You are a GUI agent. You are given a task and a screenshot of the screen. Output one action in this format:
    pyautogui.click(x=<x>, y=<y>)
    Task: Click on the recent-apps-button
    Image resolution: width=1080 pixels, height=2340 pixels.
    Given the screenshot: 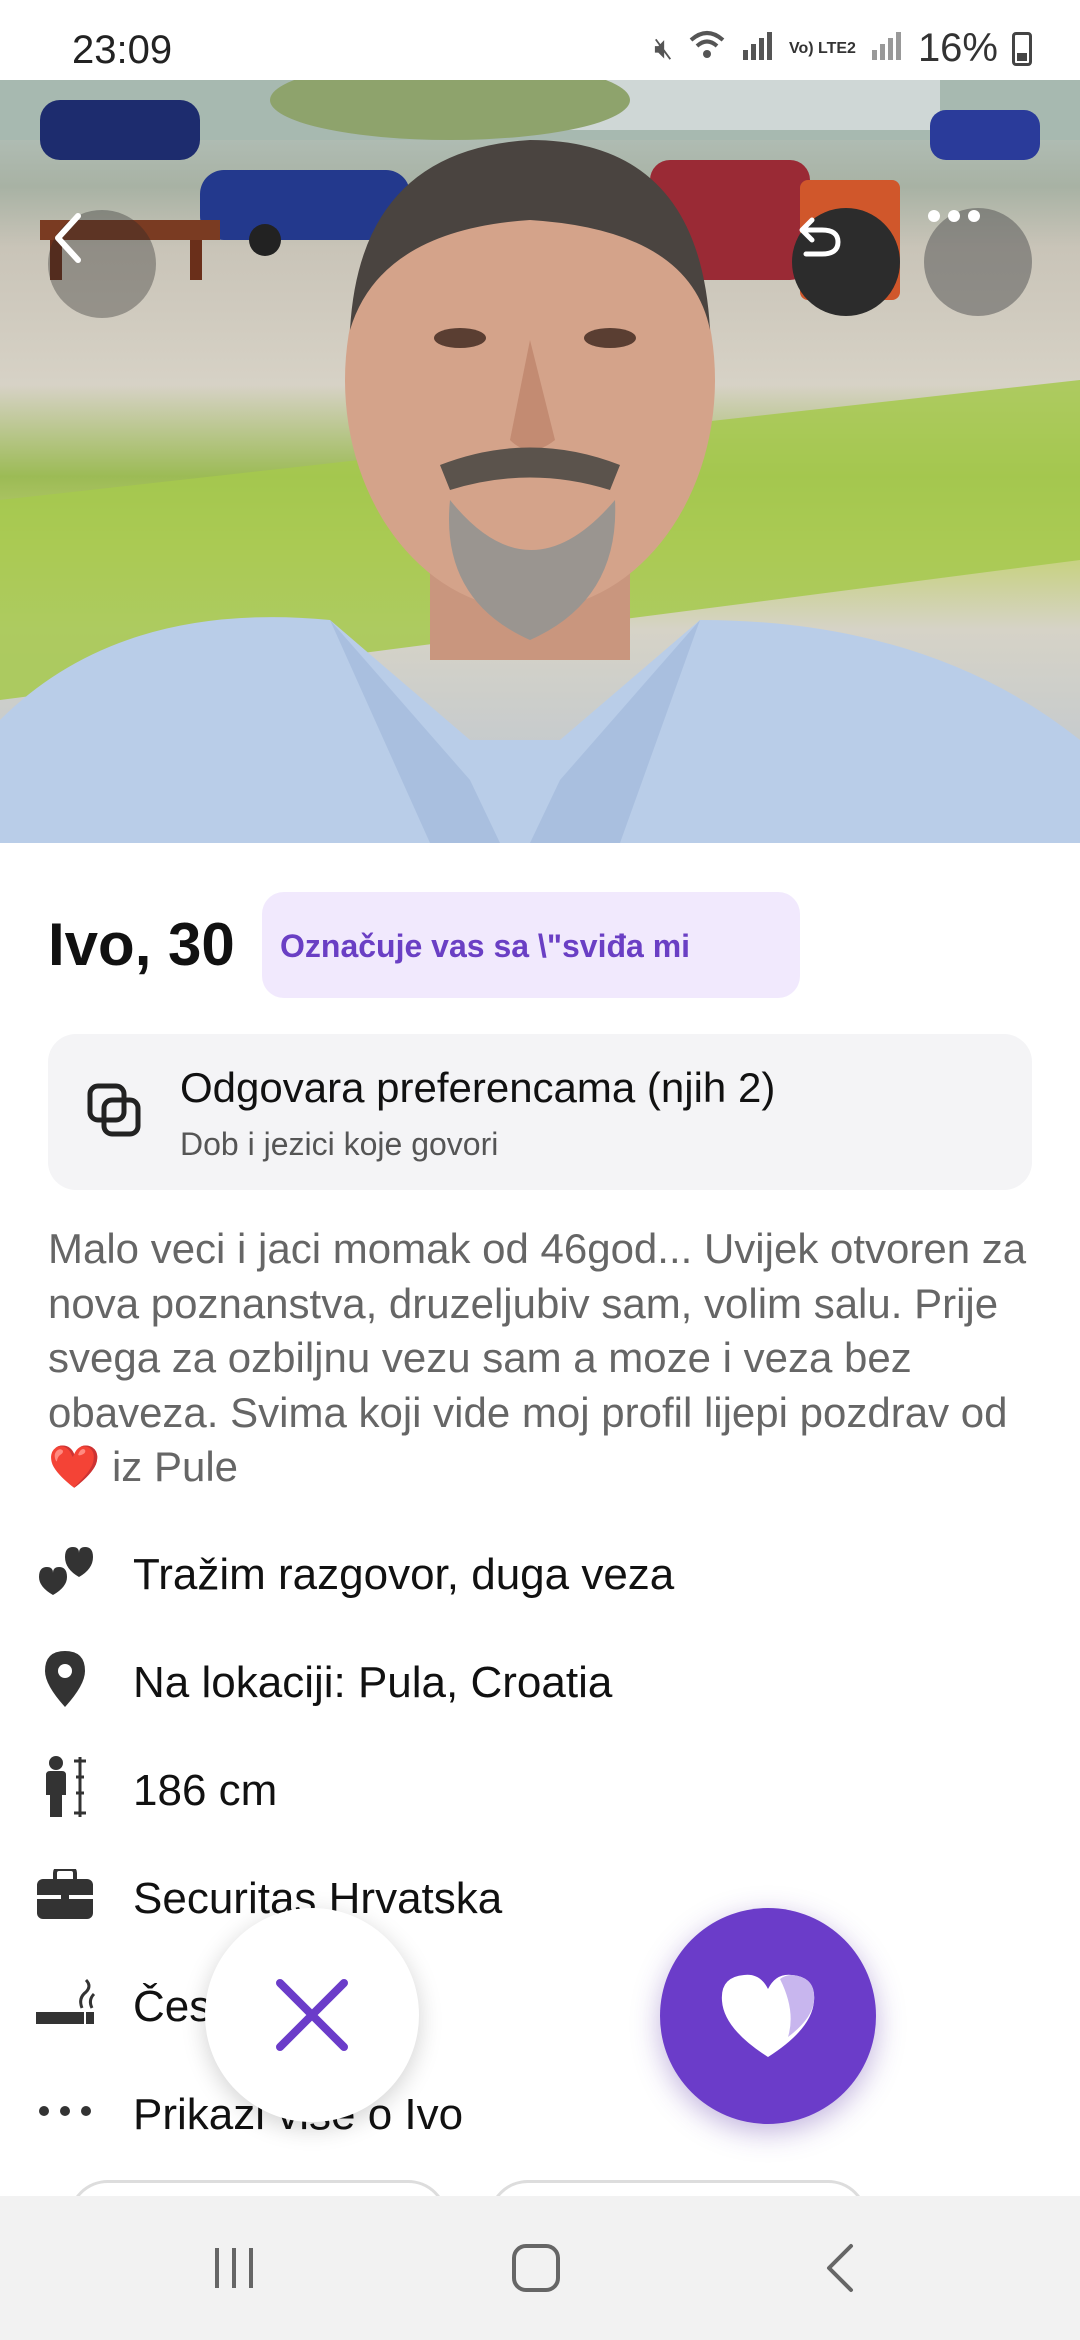 What is the action you would take?
    pyautogui.click(x=234, y=2268)
    